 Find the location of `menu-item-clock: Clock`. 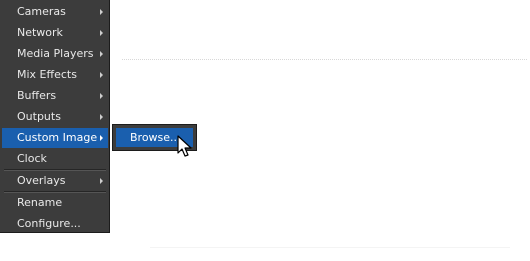

menu-item-clock: Clock is located at coordinates (55, 159).